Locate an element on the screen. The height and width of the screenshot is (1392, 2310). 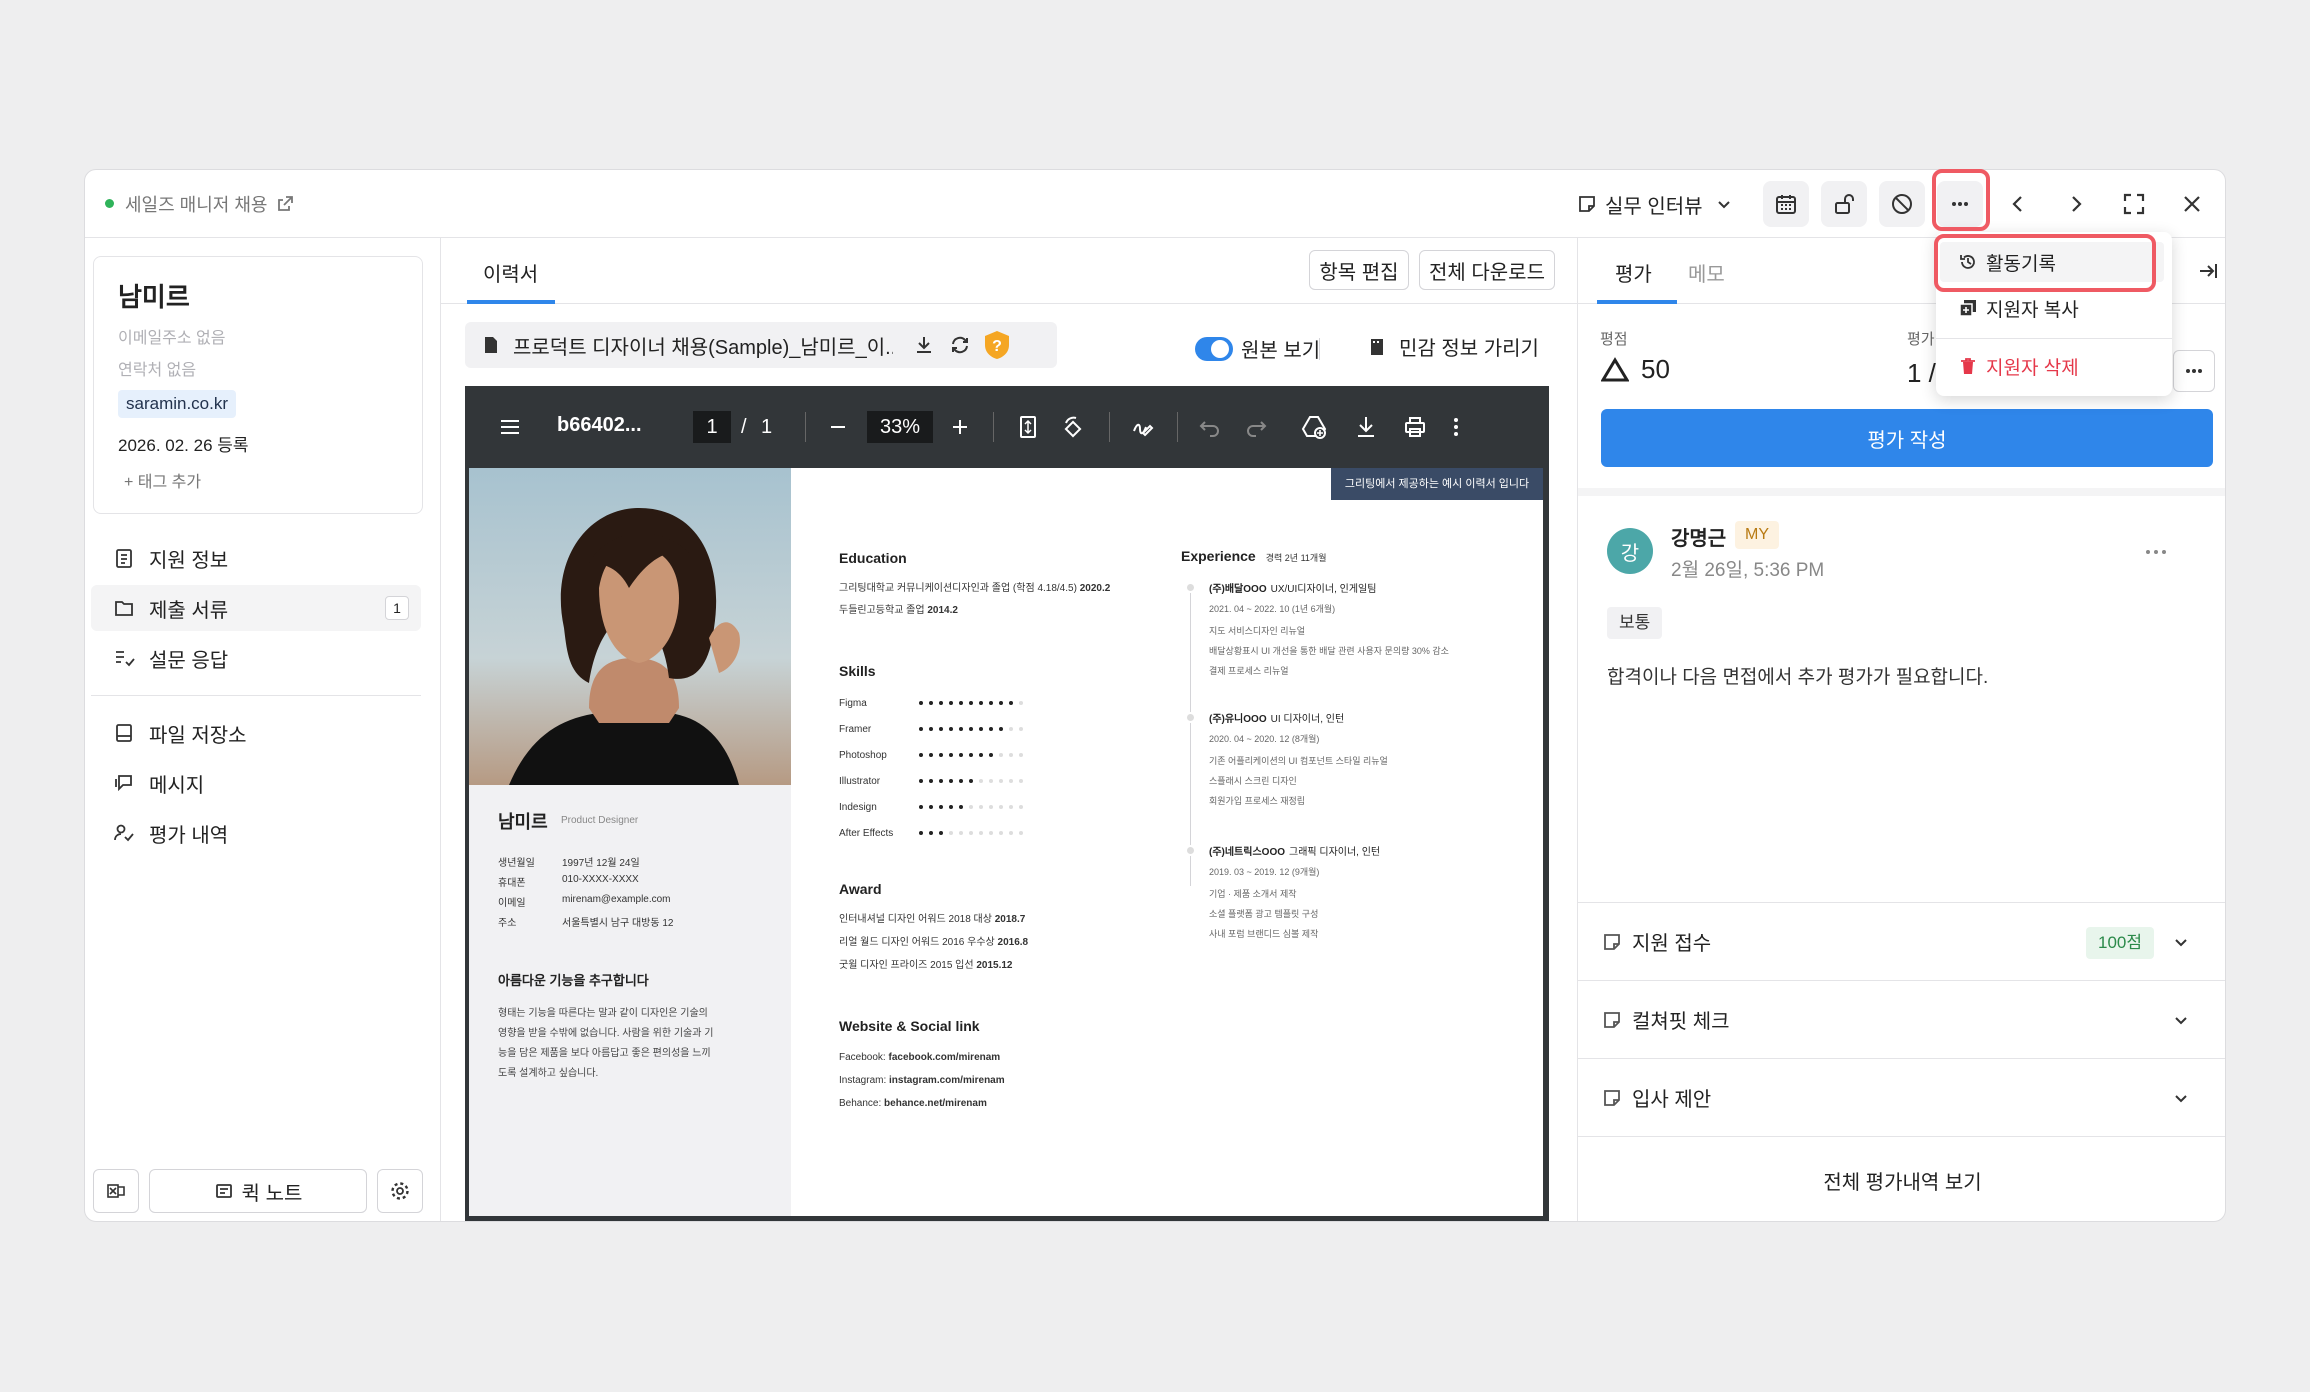
fullscreen-button is located at coordinates (2134, 204).